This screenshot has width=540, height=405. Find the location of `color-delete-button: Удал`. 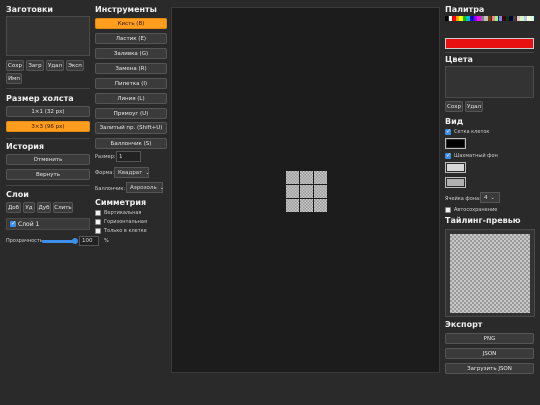

color-delete-button: Удал is located at coordinates (474, 106).